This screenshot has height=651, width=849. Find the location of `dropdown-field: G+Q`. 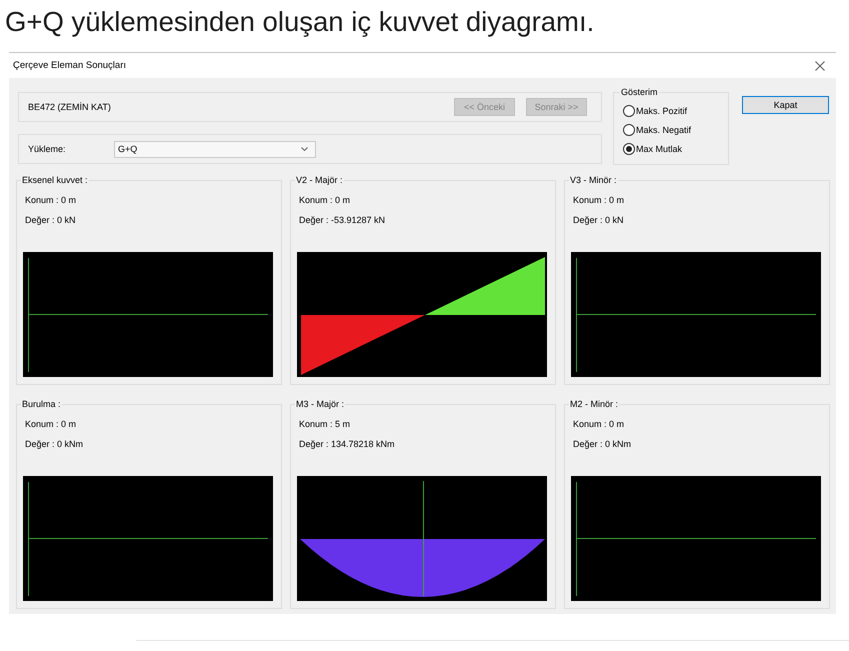

dropdown-field: G+Q is located at coordinates (215, 149).